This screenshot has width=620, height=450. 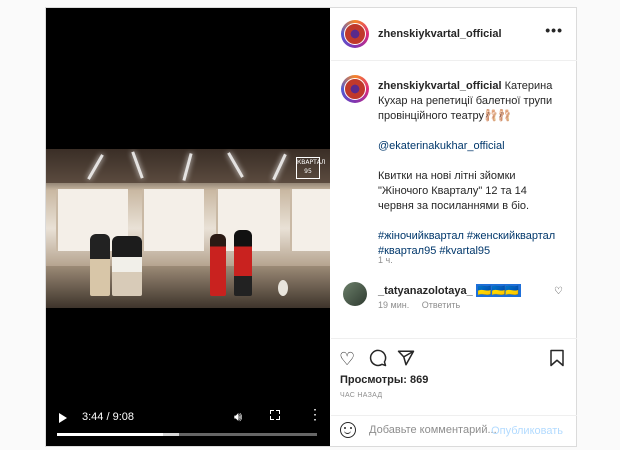 What do you see at coordinates (108, 417) in the screenshot?
I see `video-timecode: 3:44 / 9:08` at bounding box center [108, 417].